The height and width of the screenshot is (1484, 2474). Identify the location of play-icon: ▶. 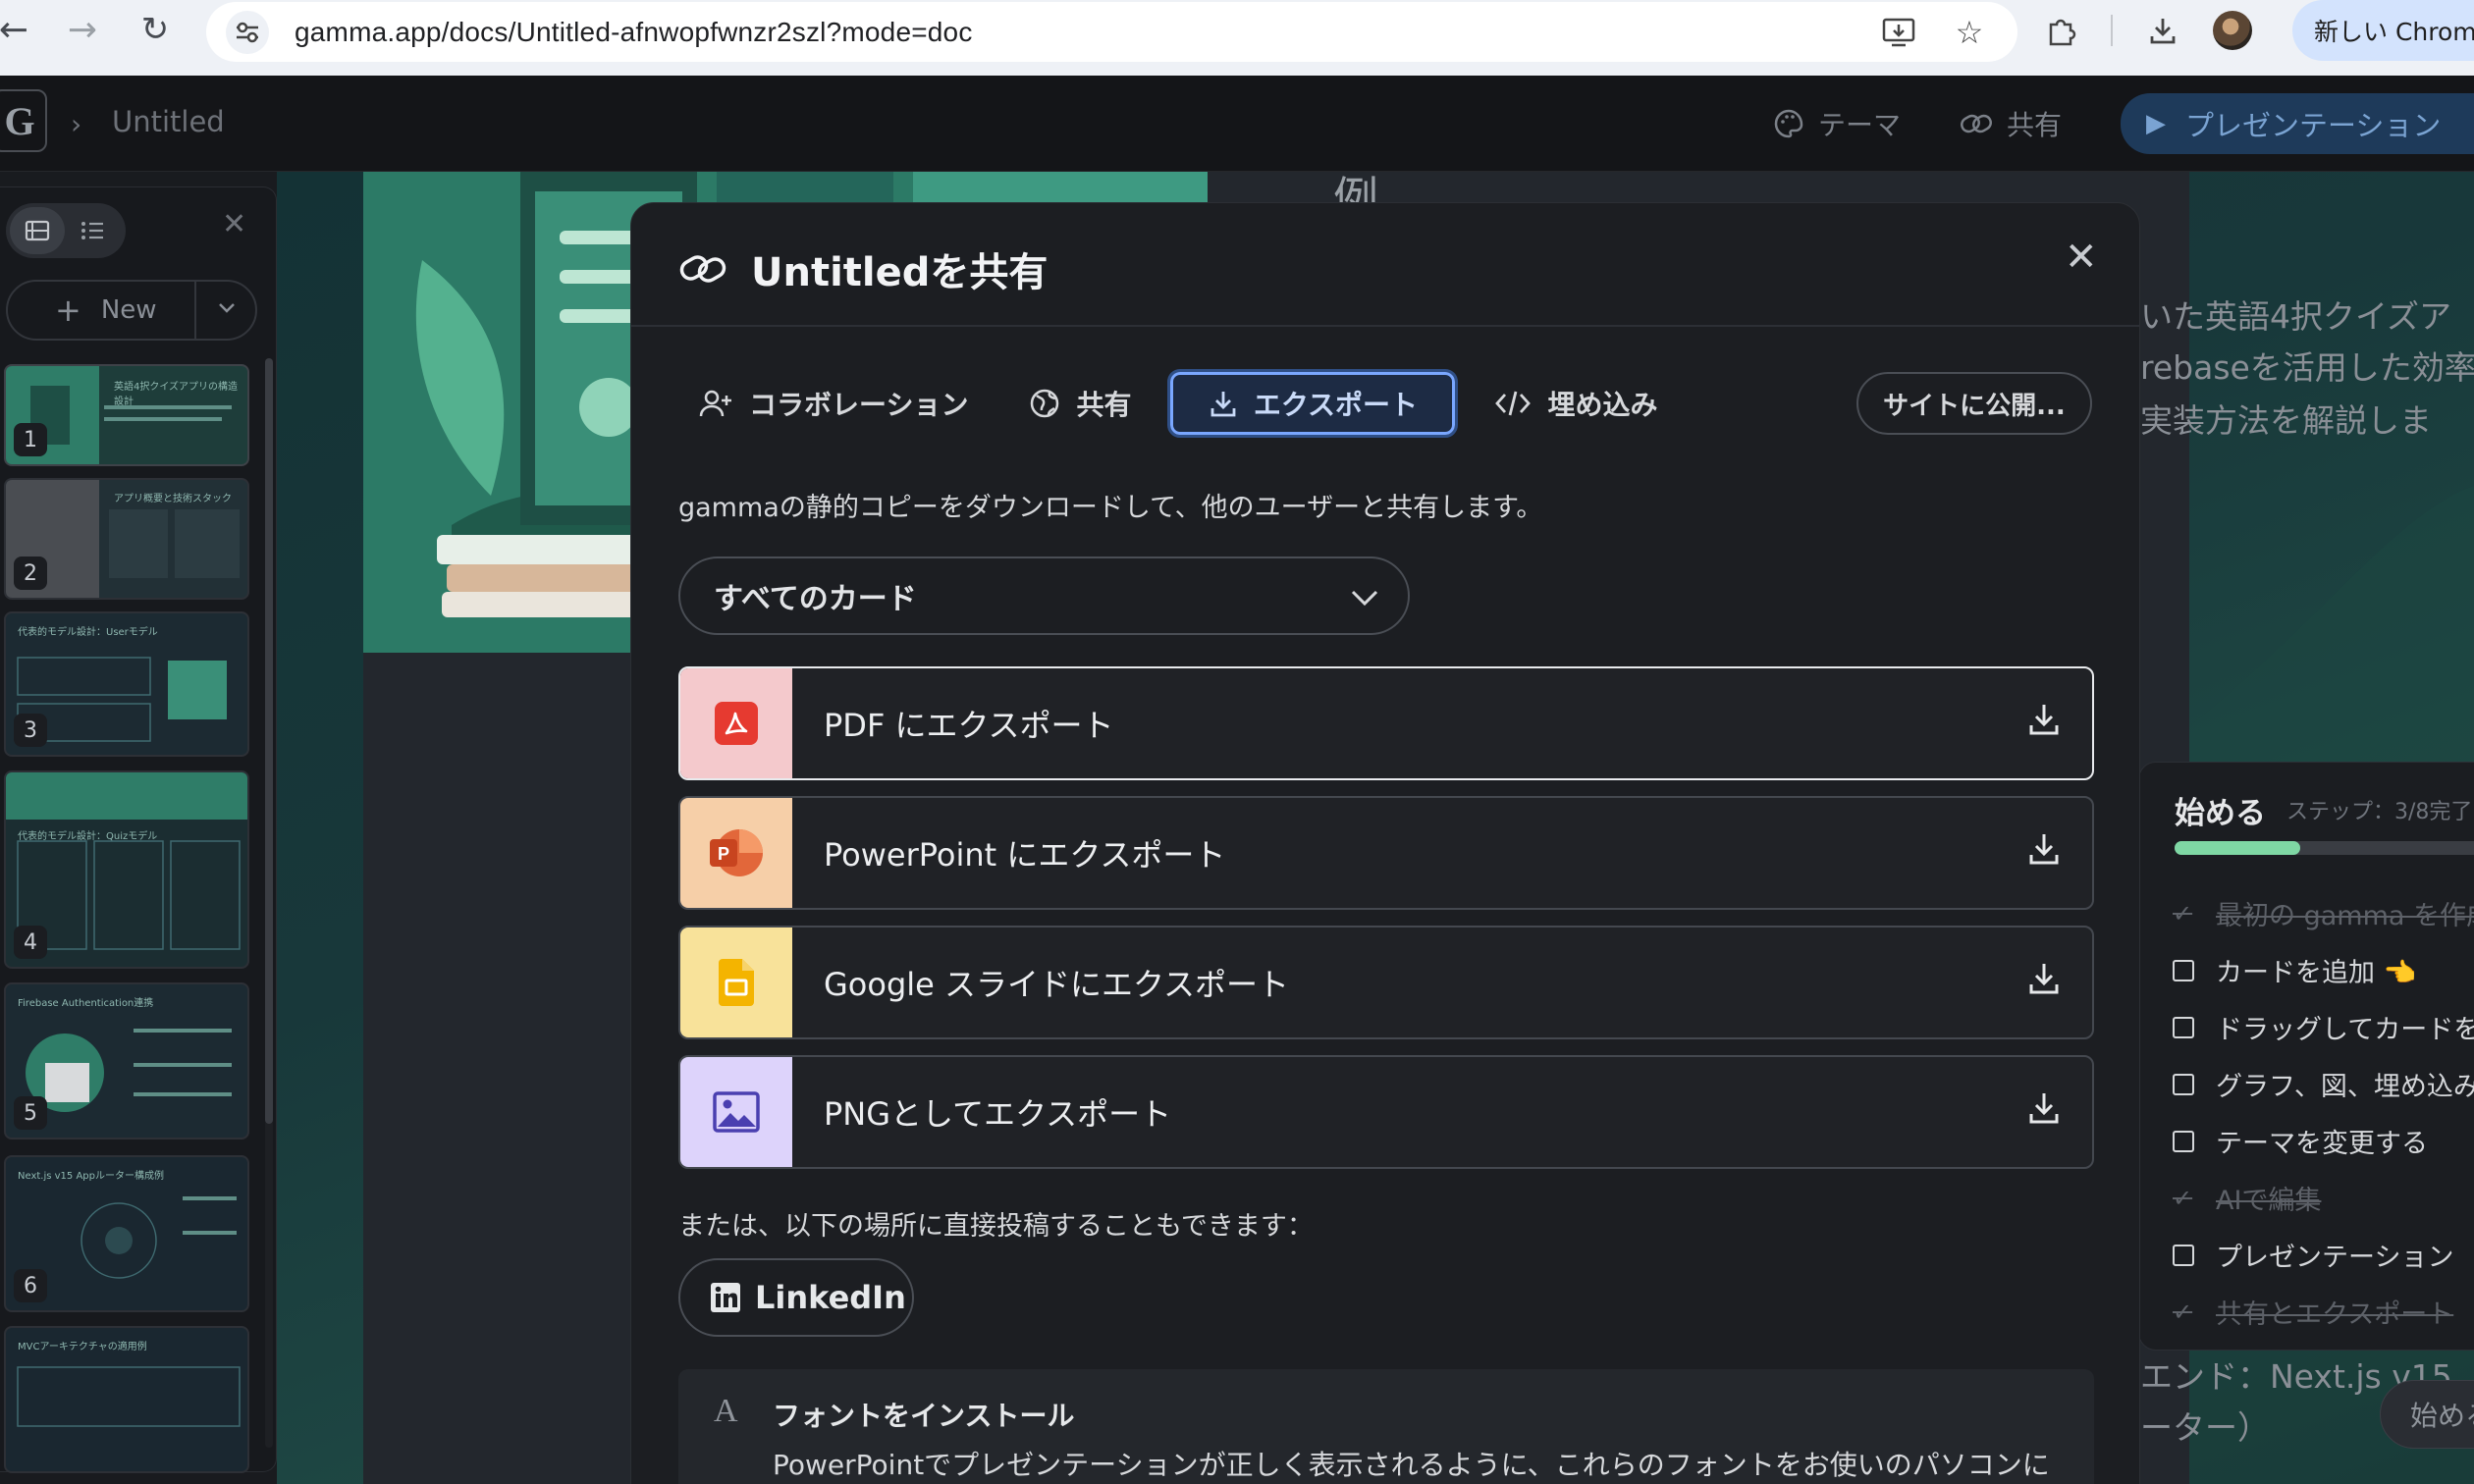
(2156, 123).